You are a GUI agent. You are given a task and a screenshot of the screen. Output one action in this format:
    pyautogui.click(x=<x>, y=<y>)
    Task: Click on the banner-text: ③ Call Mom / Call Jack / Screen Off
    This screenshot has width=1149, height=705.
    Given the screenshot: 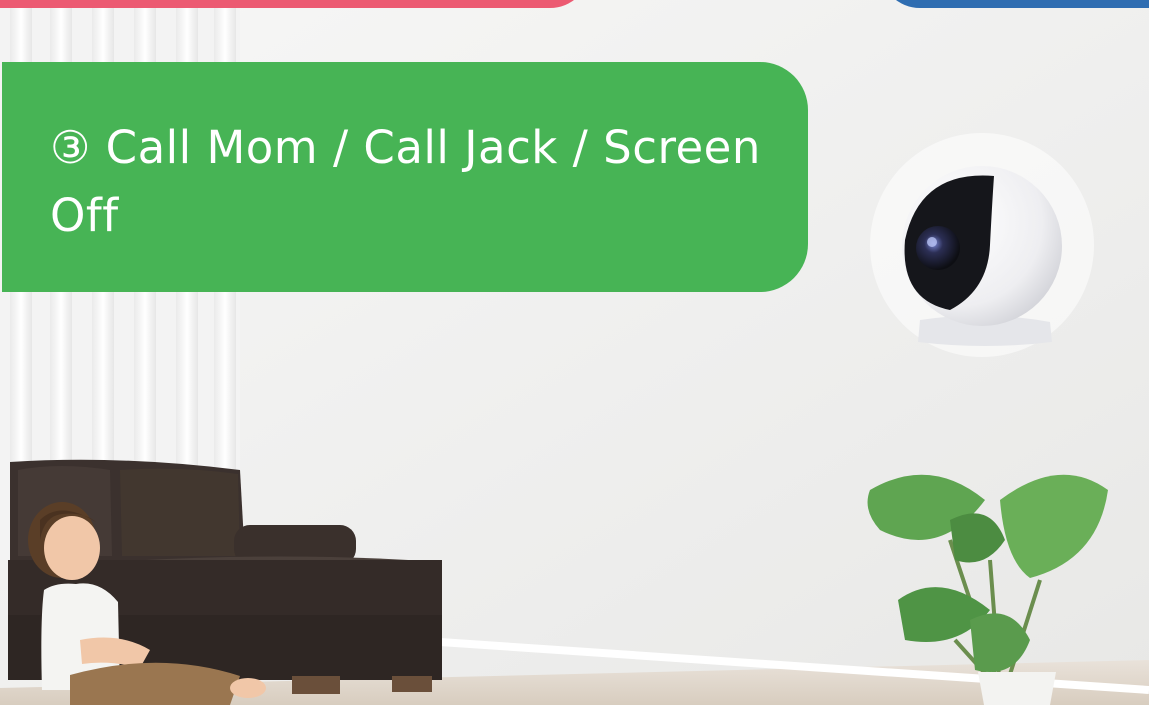 What is the action you would take?
    pyautogui.click(x=405, y=181)
    